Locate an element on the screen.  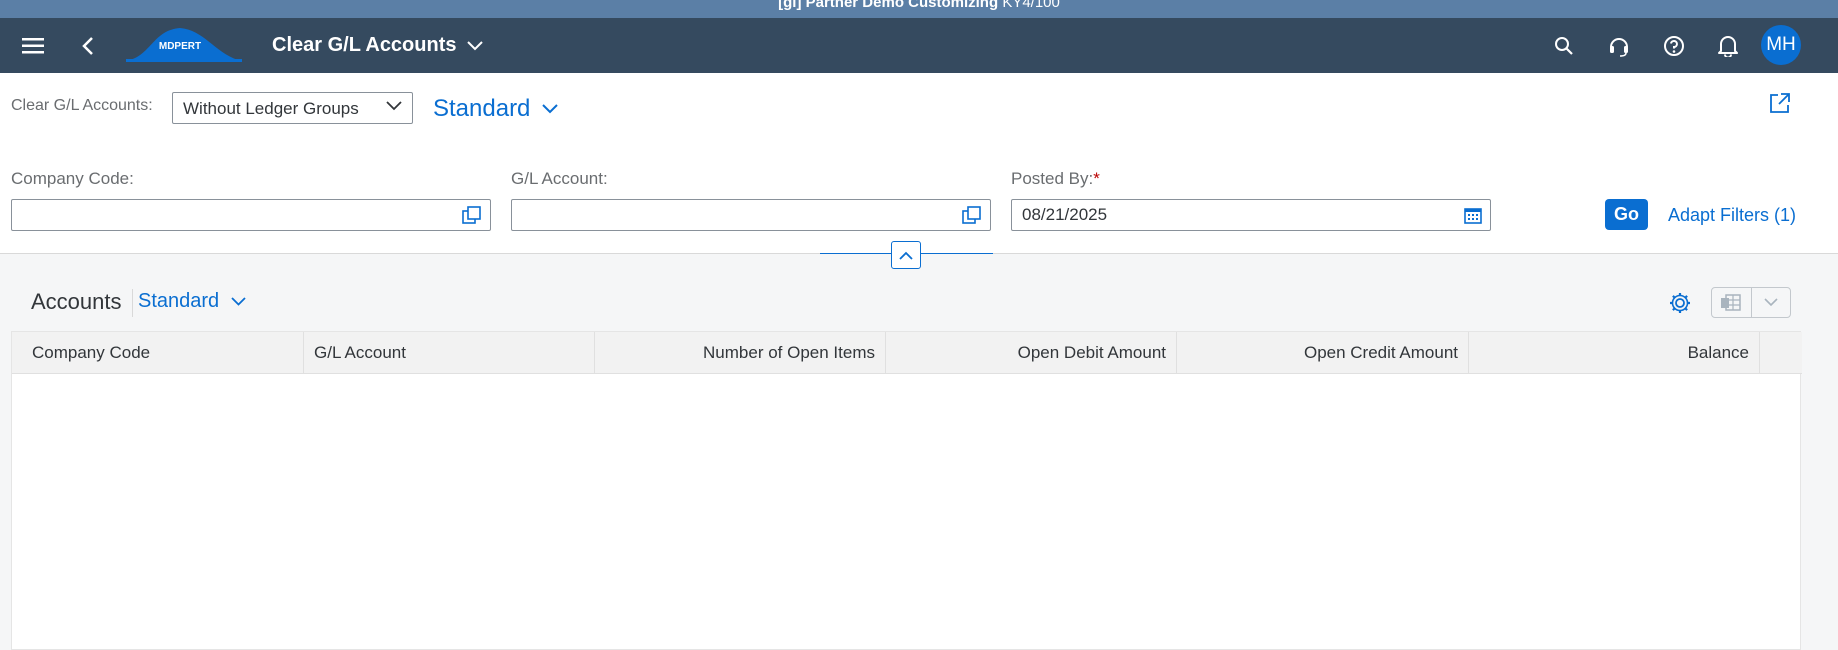
ledger-group-select: Without Ledger Groups is located at coordinates (292, 108).